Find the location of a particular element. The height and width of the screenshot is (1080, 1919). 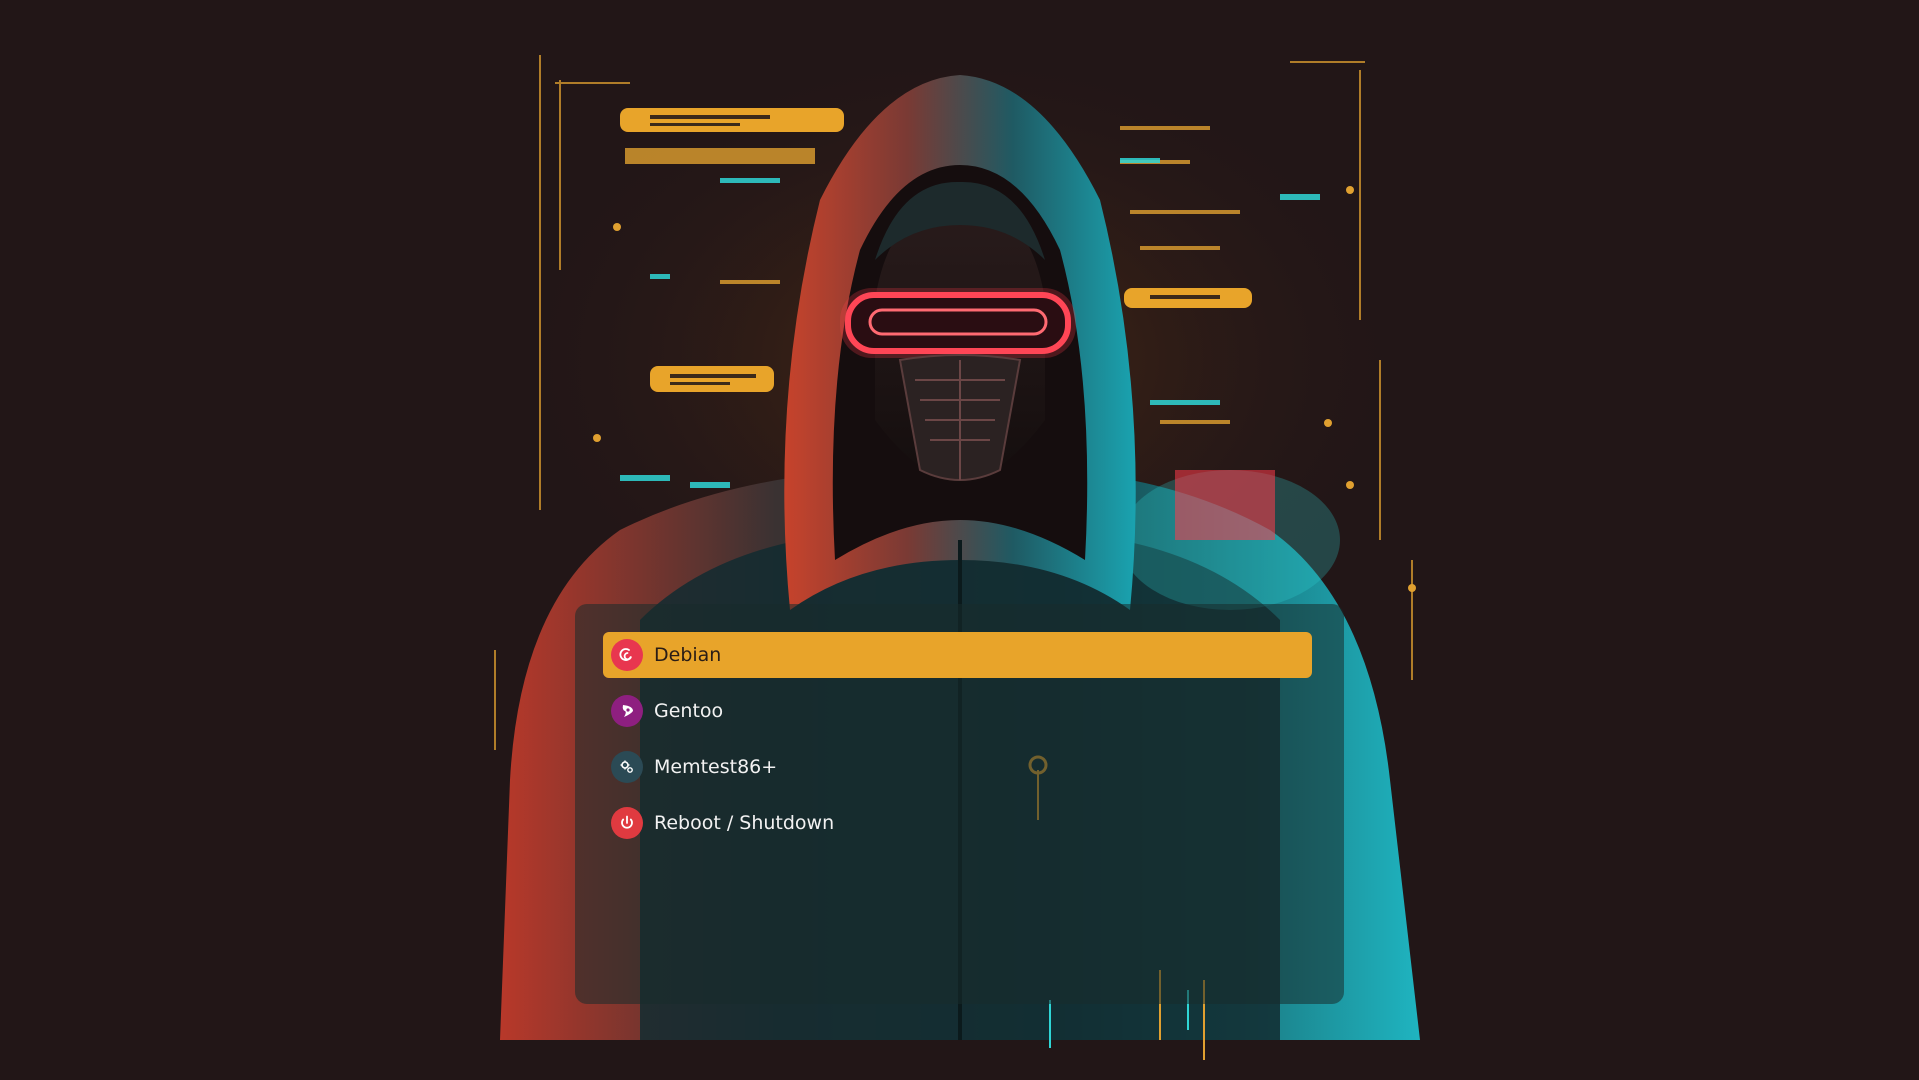

boot-entry-debian: Debian is located at coordinates (957, 655).